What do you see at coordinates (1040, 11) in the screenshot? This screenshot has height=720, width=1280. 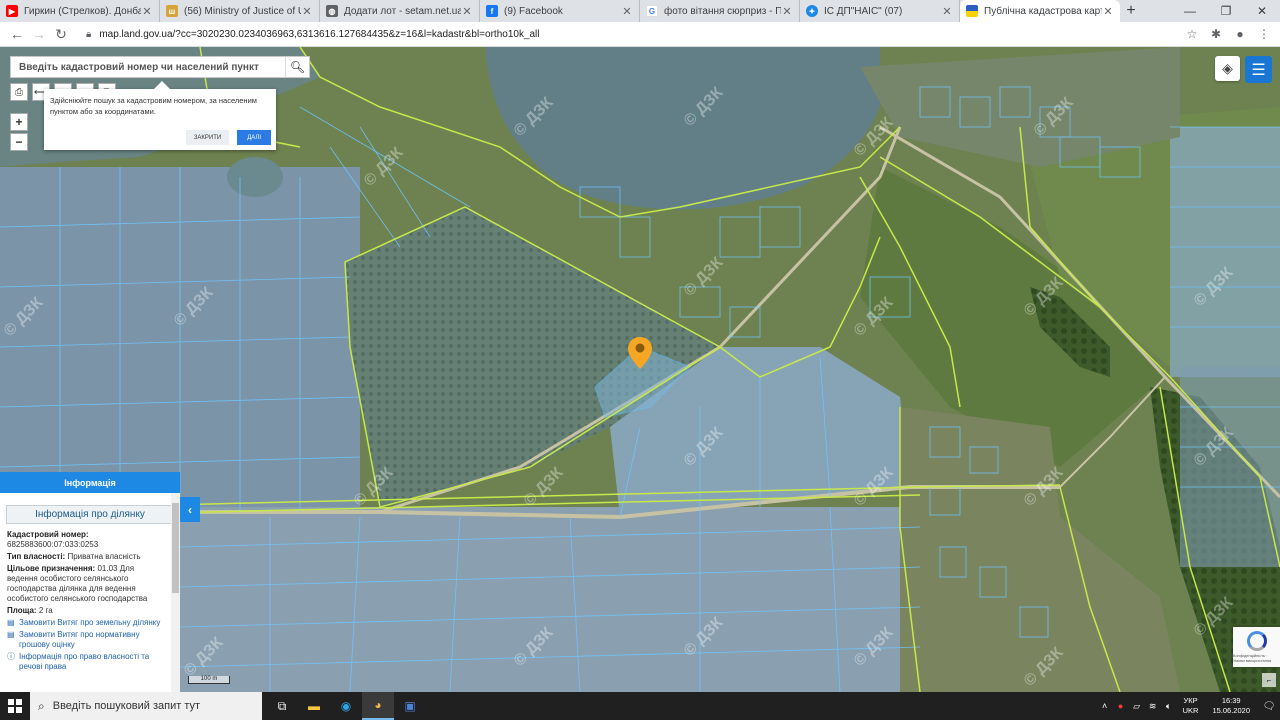 I see `tab-cadastral-map: Публічна кадастрова карта Укр ✕` at bounding box center [1040, 11].